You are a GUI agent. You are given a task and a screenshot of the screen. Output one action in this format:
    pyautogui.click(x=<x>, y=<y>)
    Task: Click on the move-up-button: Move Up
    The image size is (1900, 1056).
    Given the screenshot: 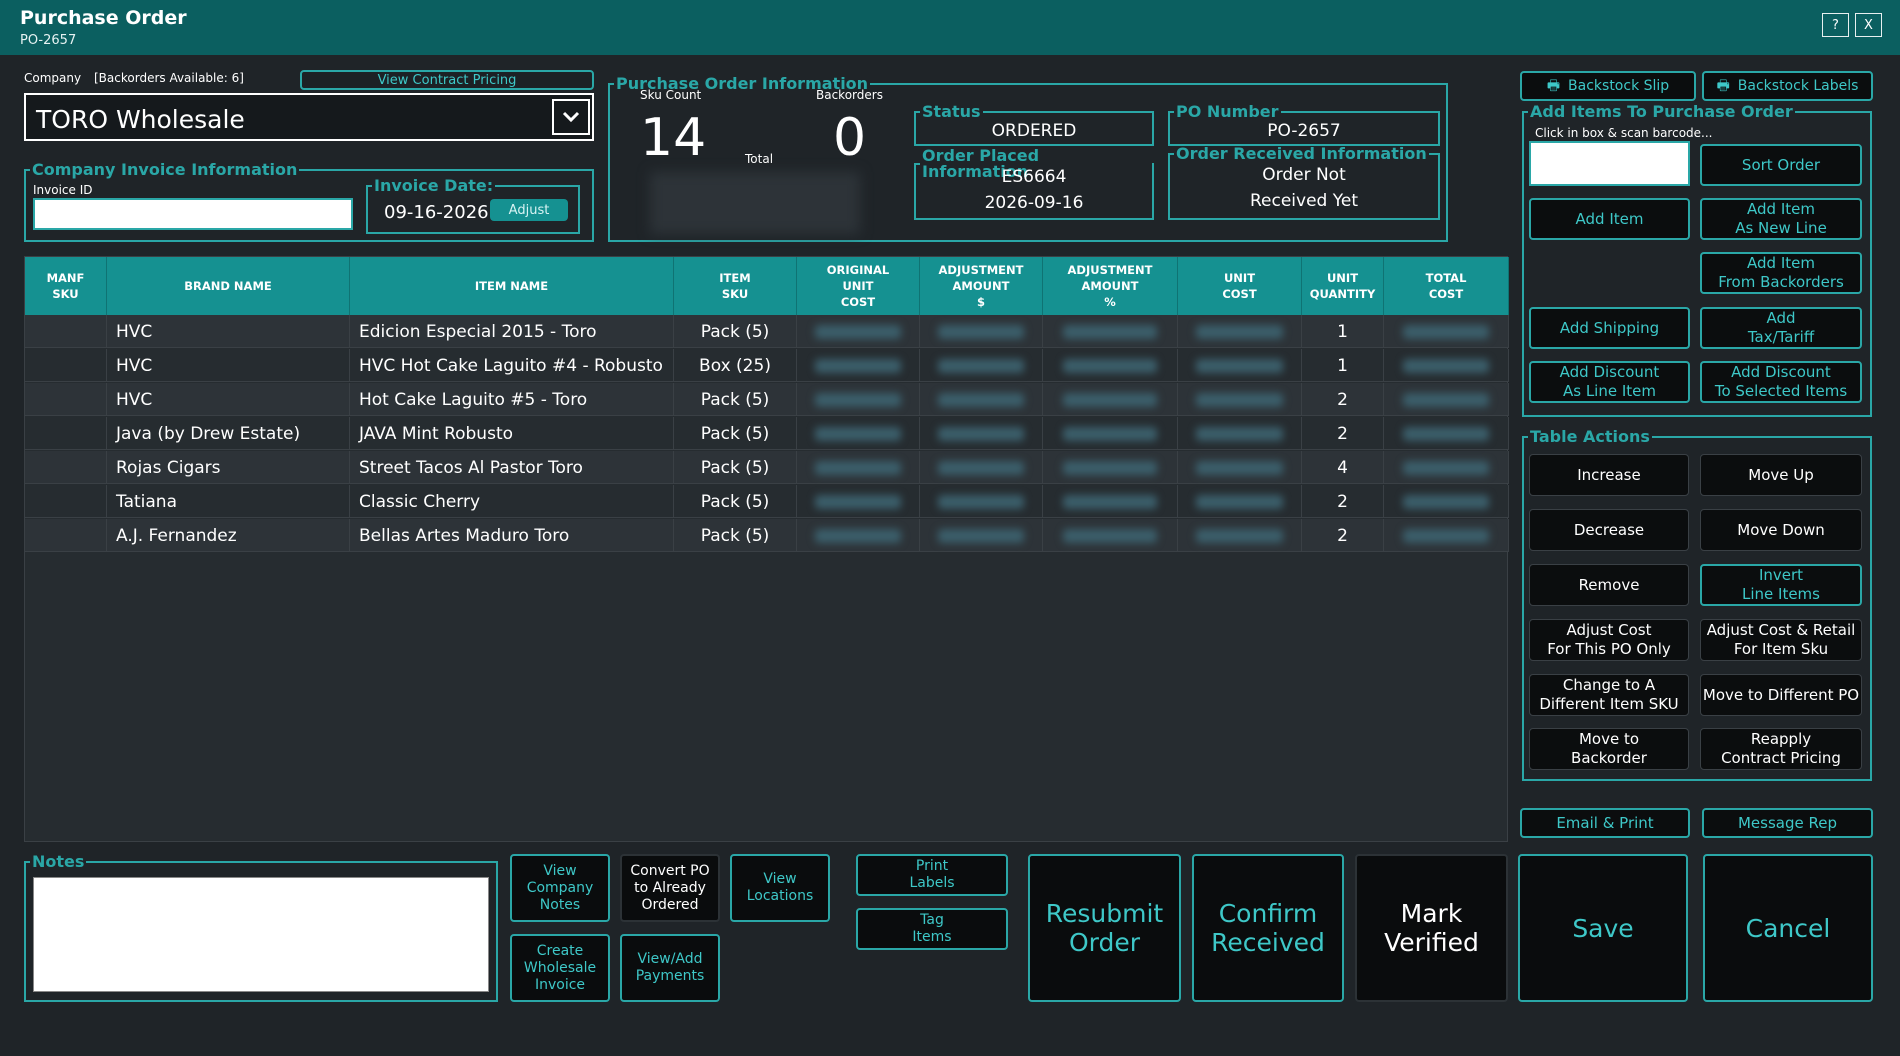 What is the action you would take?
    pyautogui.click(x=1781, y=475)
    